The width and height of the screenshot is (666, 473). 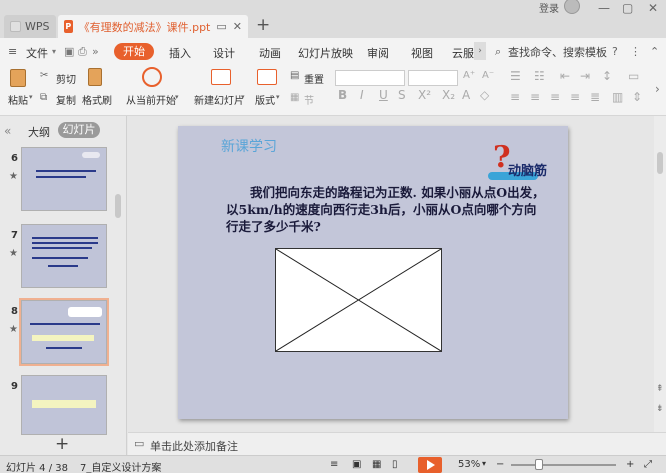 What do you see at coordinates (134, 51) in the screenshot?
I see `tab-start: 开始` at bounding box center [134, 51].